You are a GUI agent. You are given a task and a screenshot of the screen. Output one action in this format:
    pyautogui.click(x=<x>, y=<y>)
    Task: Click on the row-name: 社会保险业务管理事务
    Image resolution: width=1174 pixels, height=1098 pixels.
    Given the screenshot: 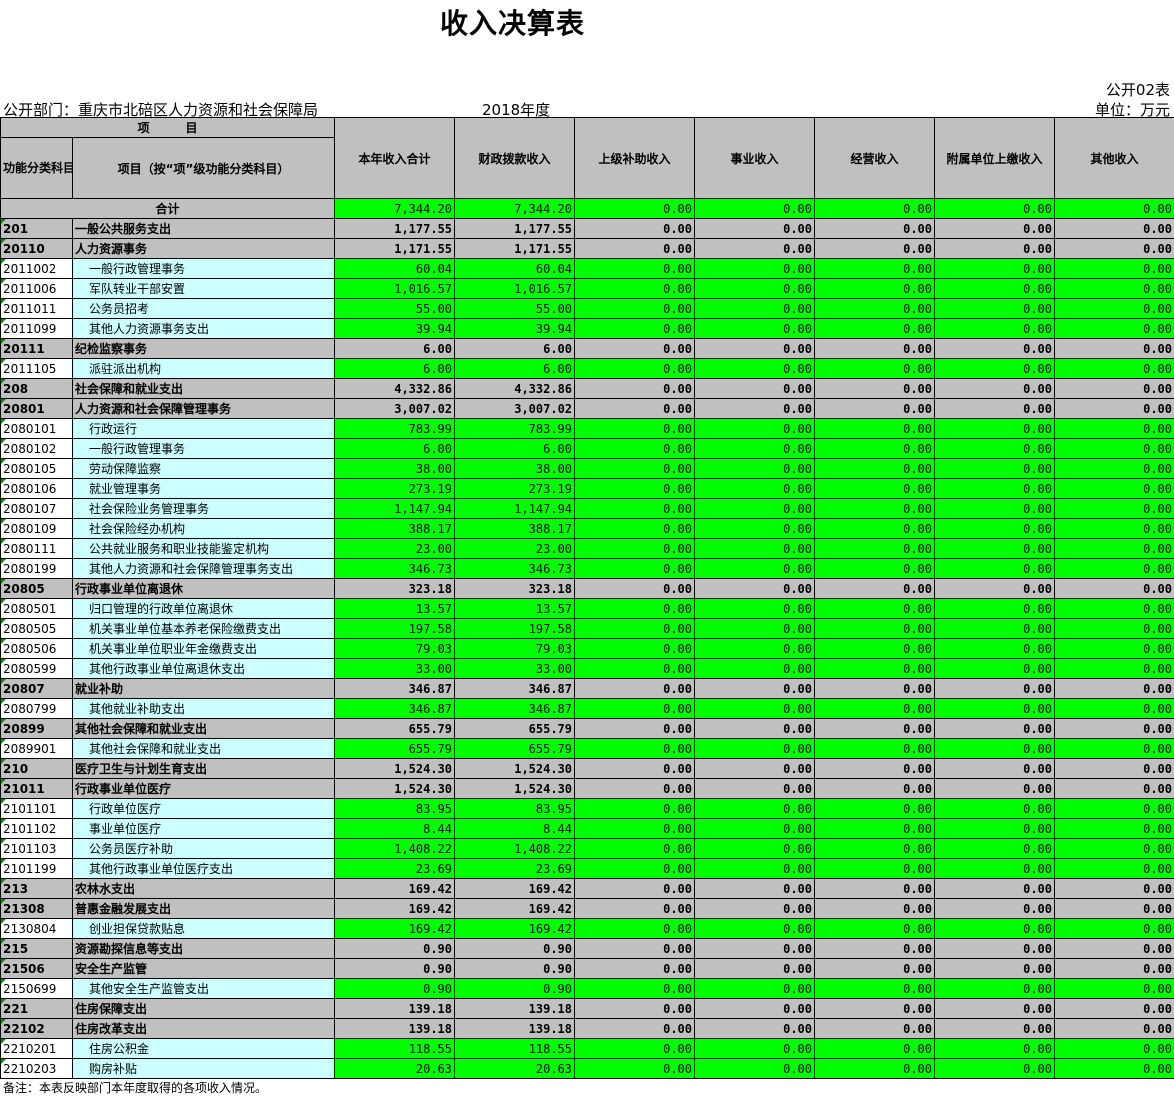 What is the action you would take?
    pyautogui.click(x=203, y=508)
    